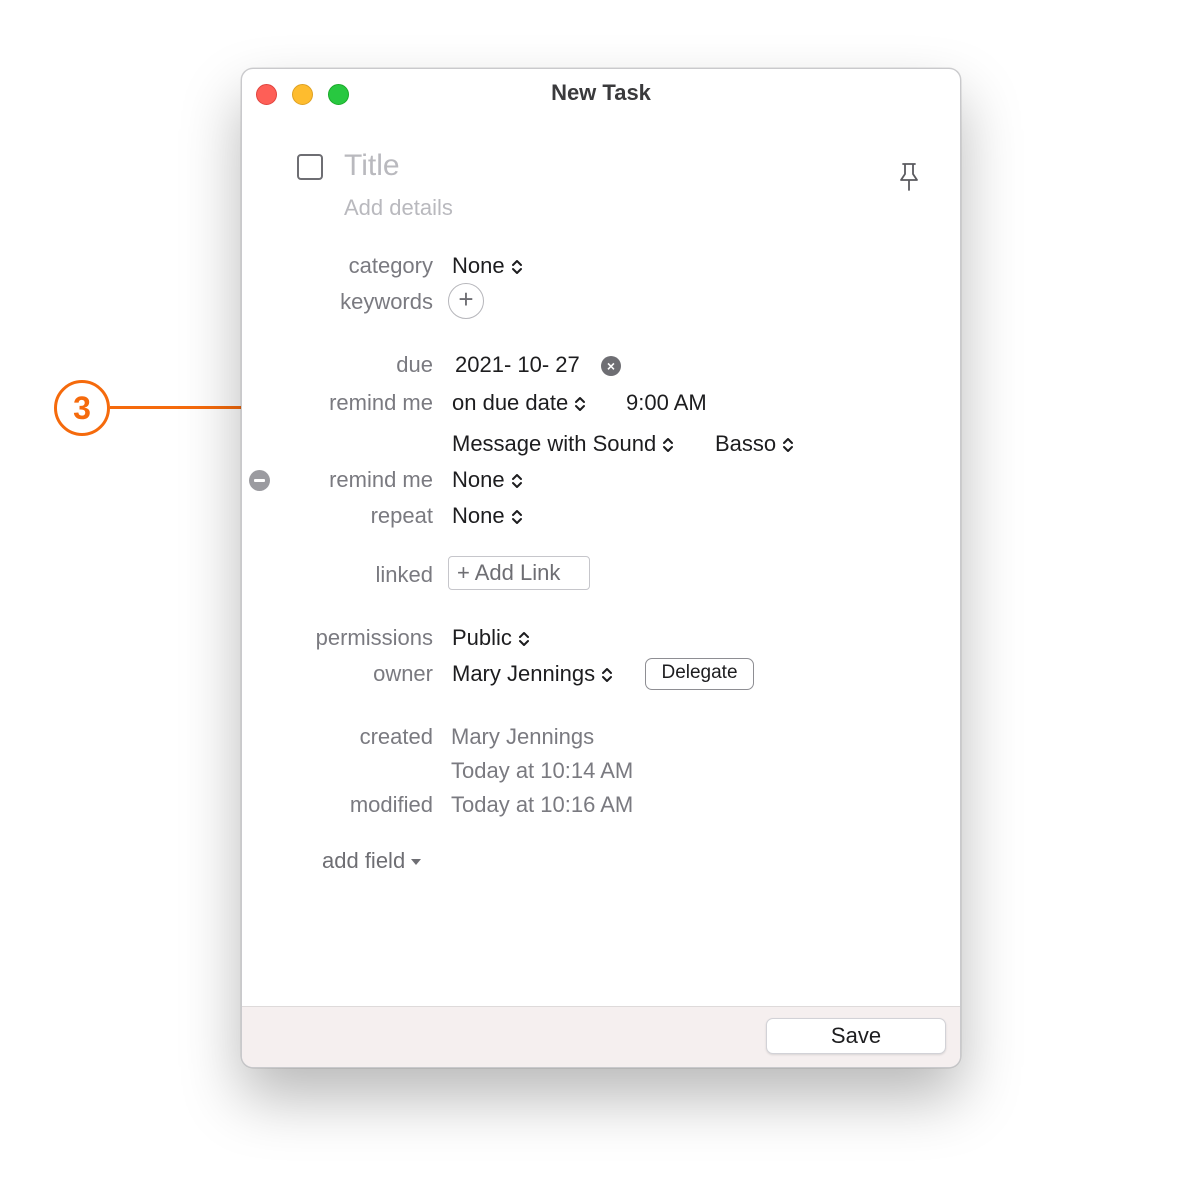  What do you see at coordinates (372, 166) in the screenshot?
I see `title-input: Title` at bounding box center [372, 166].